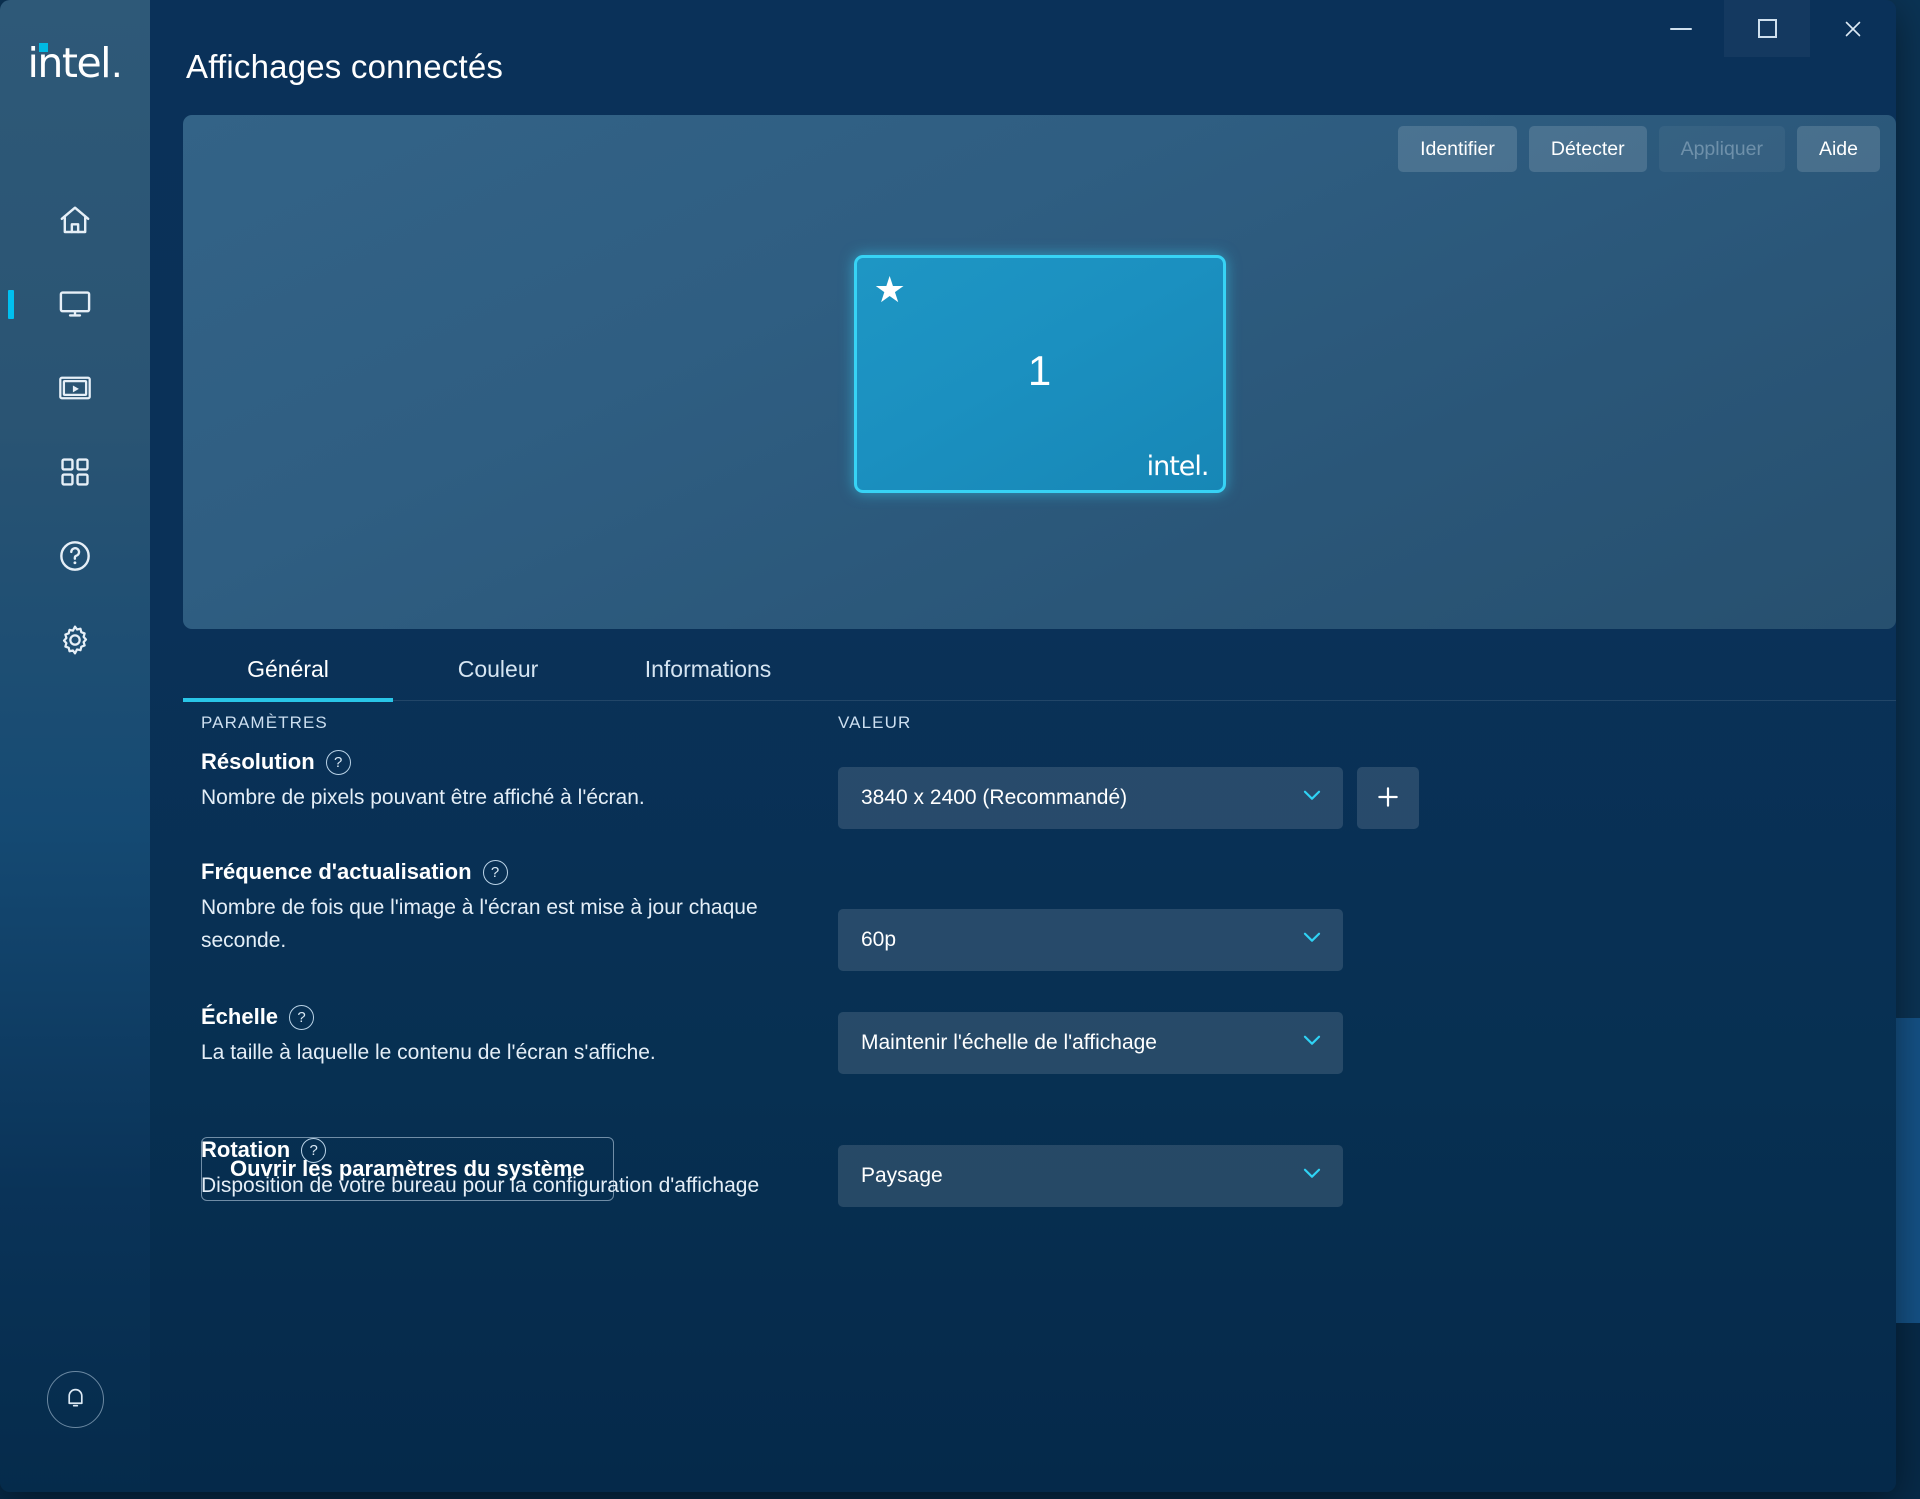 Image resolution: width=1920 pixels, height=1499 pixels. What do you see at coordinates (240, 1016) in the screenshot?
I see `setting-title-scale: Échelle` at bounding box center [240, 1016].